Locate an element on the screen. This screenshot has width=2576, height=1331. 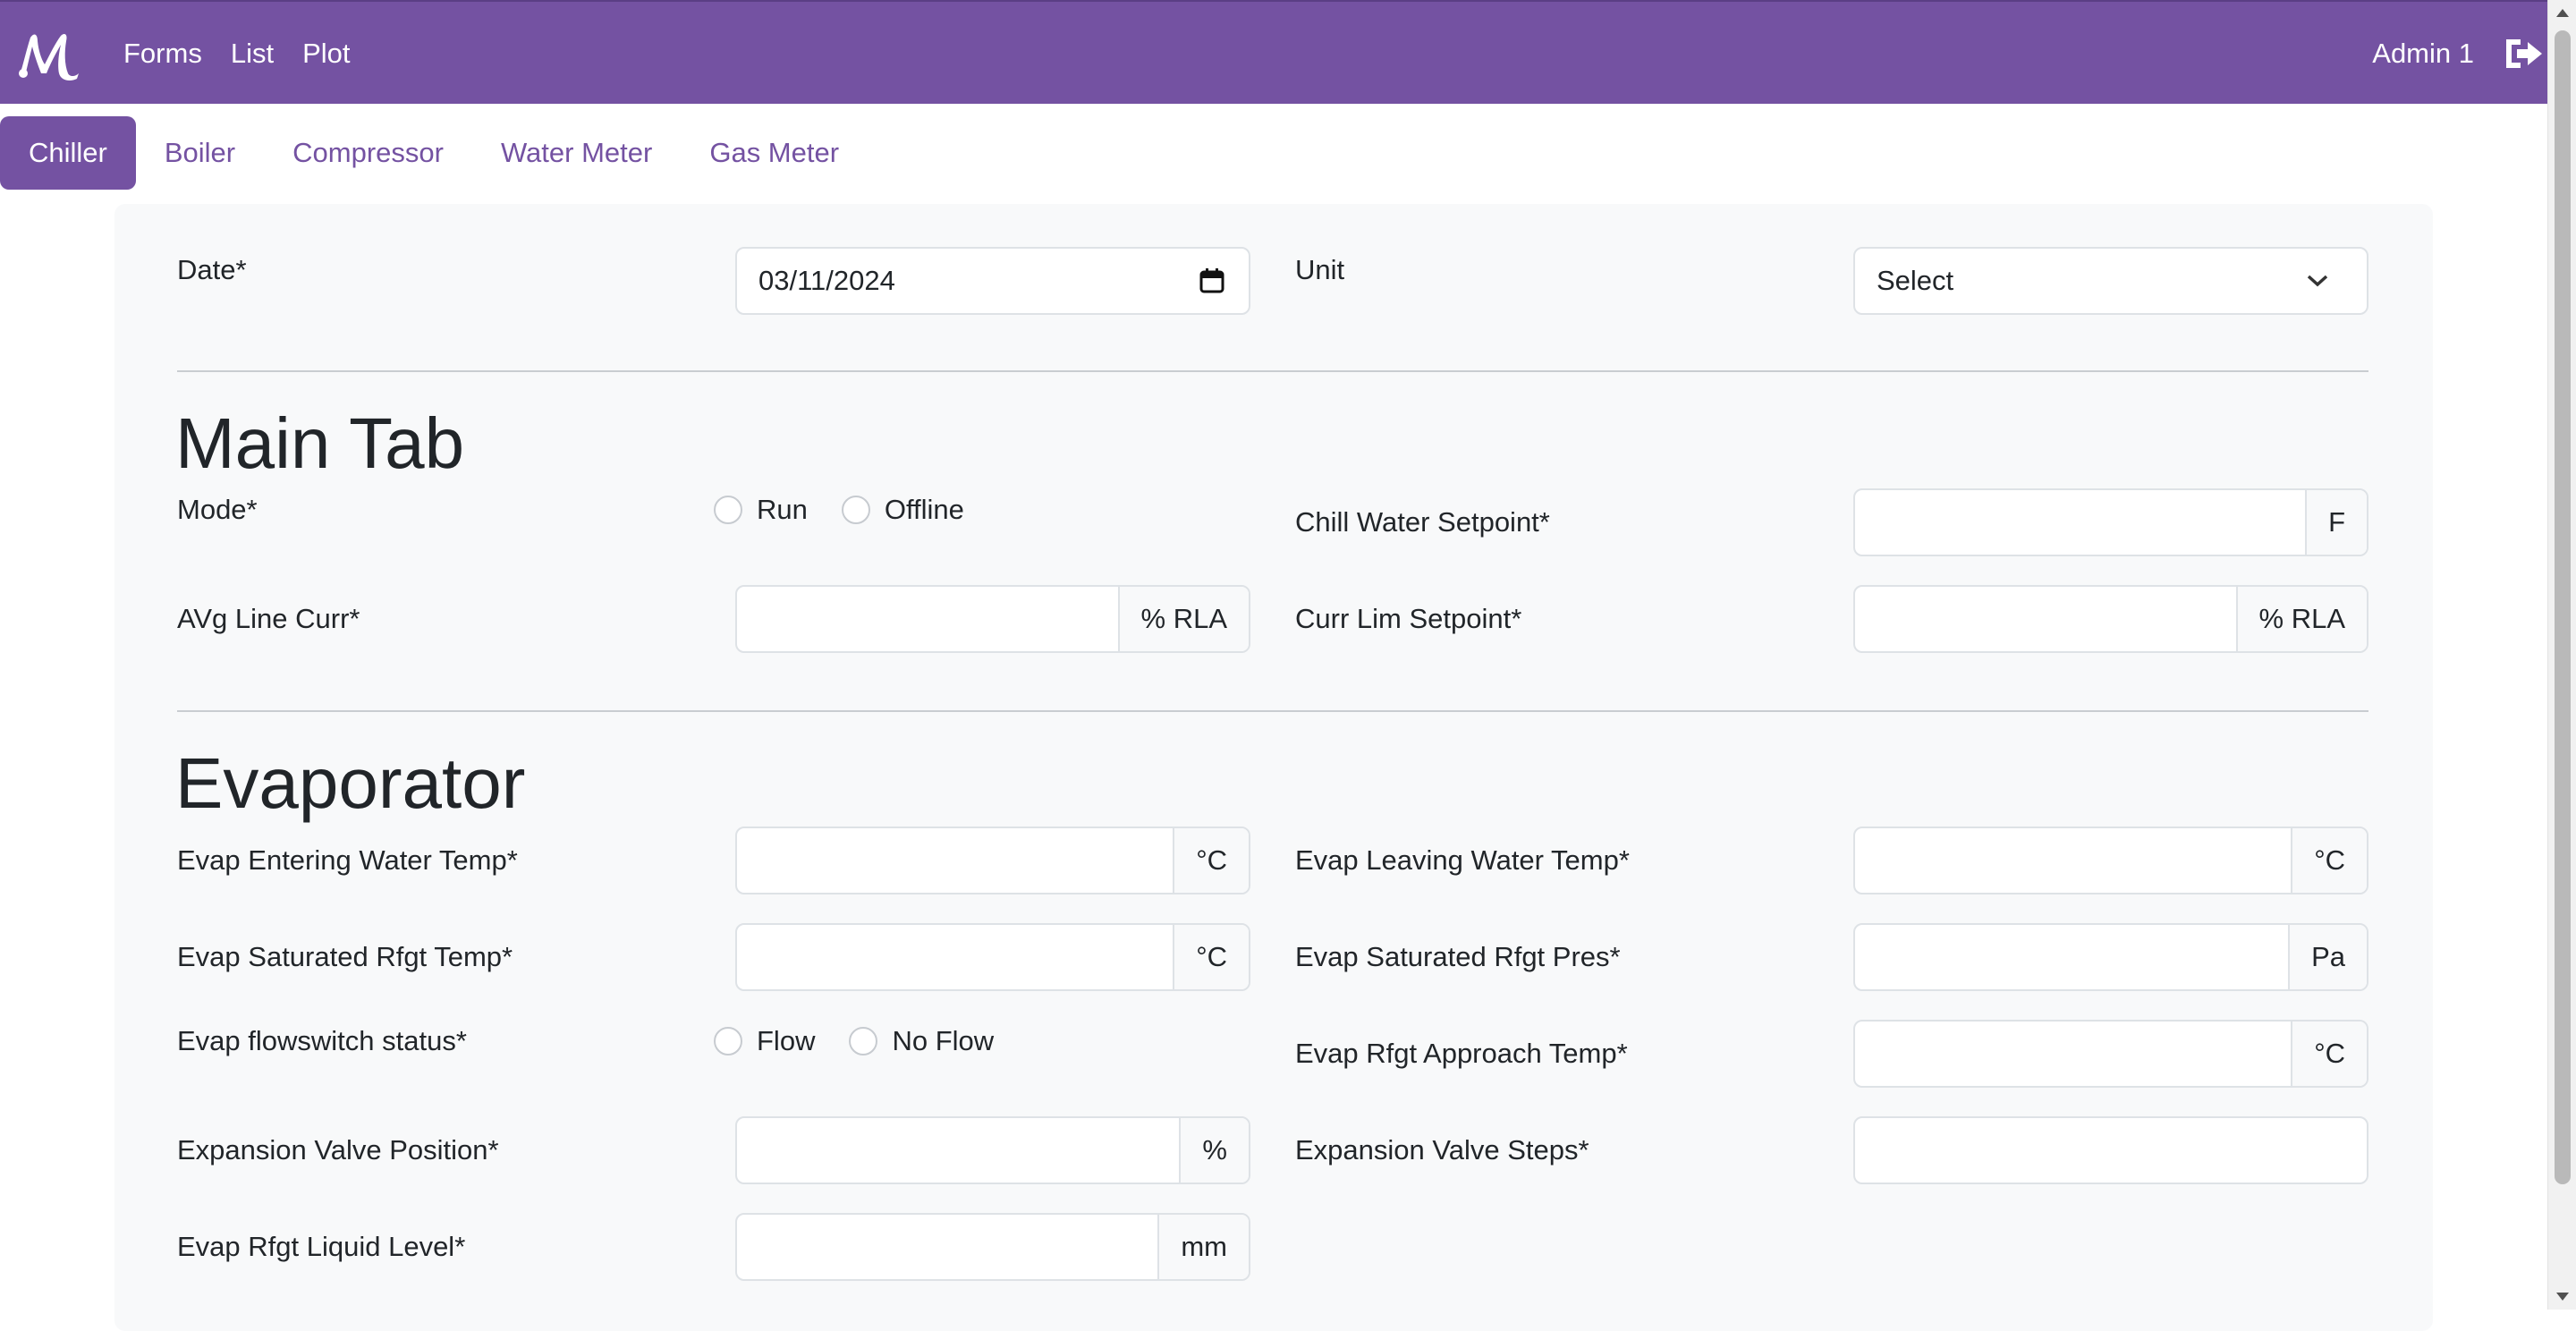
evap-rfgt-approach-temp-field: °C is located at coordinates (2110, 1054).